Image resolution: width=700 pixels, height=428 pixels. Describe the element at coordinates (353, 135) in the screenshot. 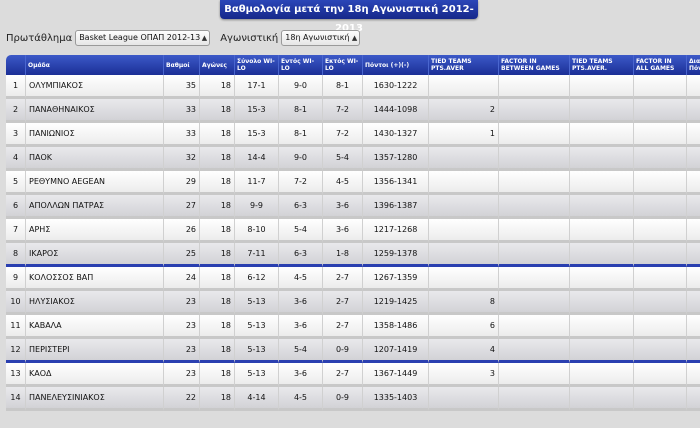

I see `table-row: 3ΠΑΝΙΩΝΙΟΣ331815-38-17-21430-13271 103` at that location.